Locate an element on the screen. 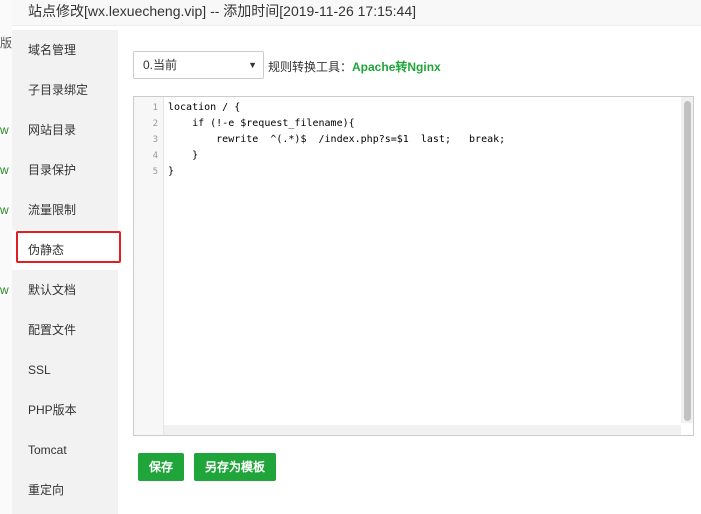 The height and width of the screenshot is (514, 701). sidebar-item-ssl: SSL is located at coordinates (65, 370).